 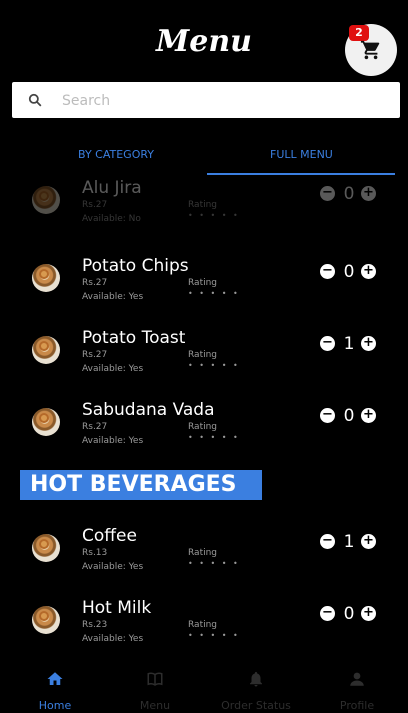 I want to click on active-tab-indicator, so click(x=301, y=174).